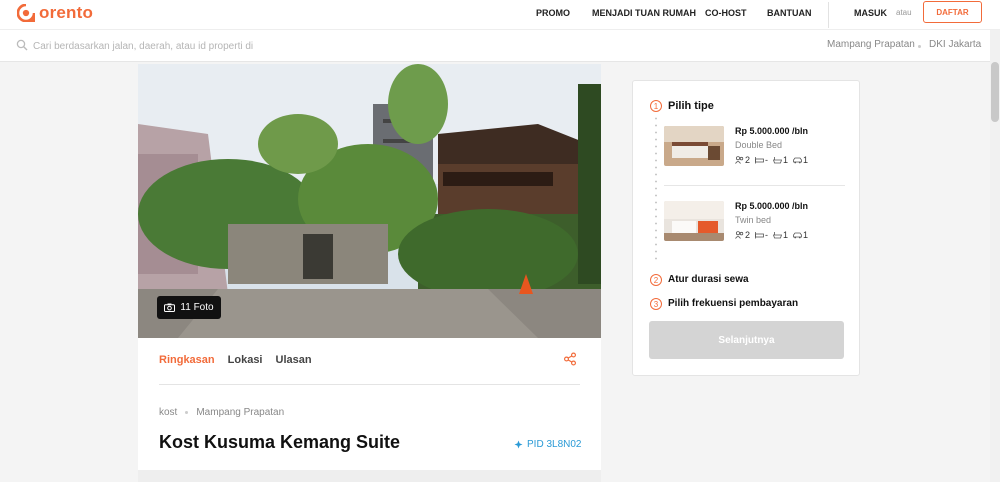 The width and height of the screenshot is (1000, 482). I want to click on room-option-twin: Rp 5.000.000 /bln Twin bed 2 - 1 1, so click(754, 222).